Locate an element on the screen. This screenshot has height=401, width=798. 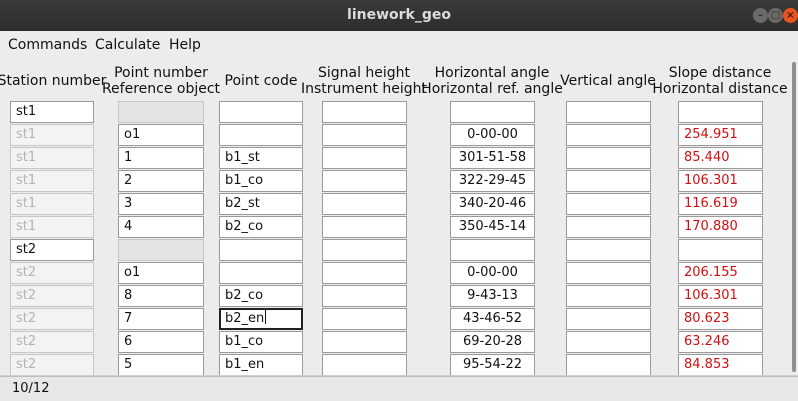
cell-point-value: 2 is located at coordinates (128, 180).